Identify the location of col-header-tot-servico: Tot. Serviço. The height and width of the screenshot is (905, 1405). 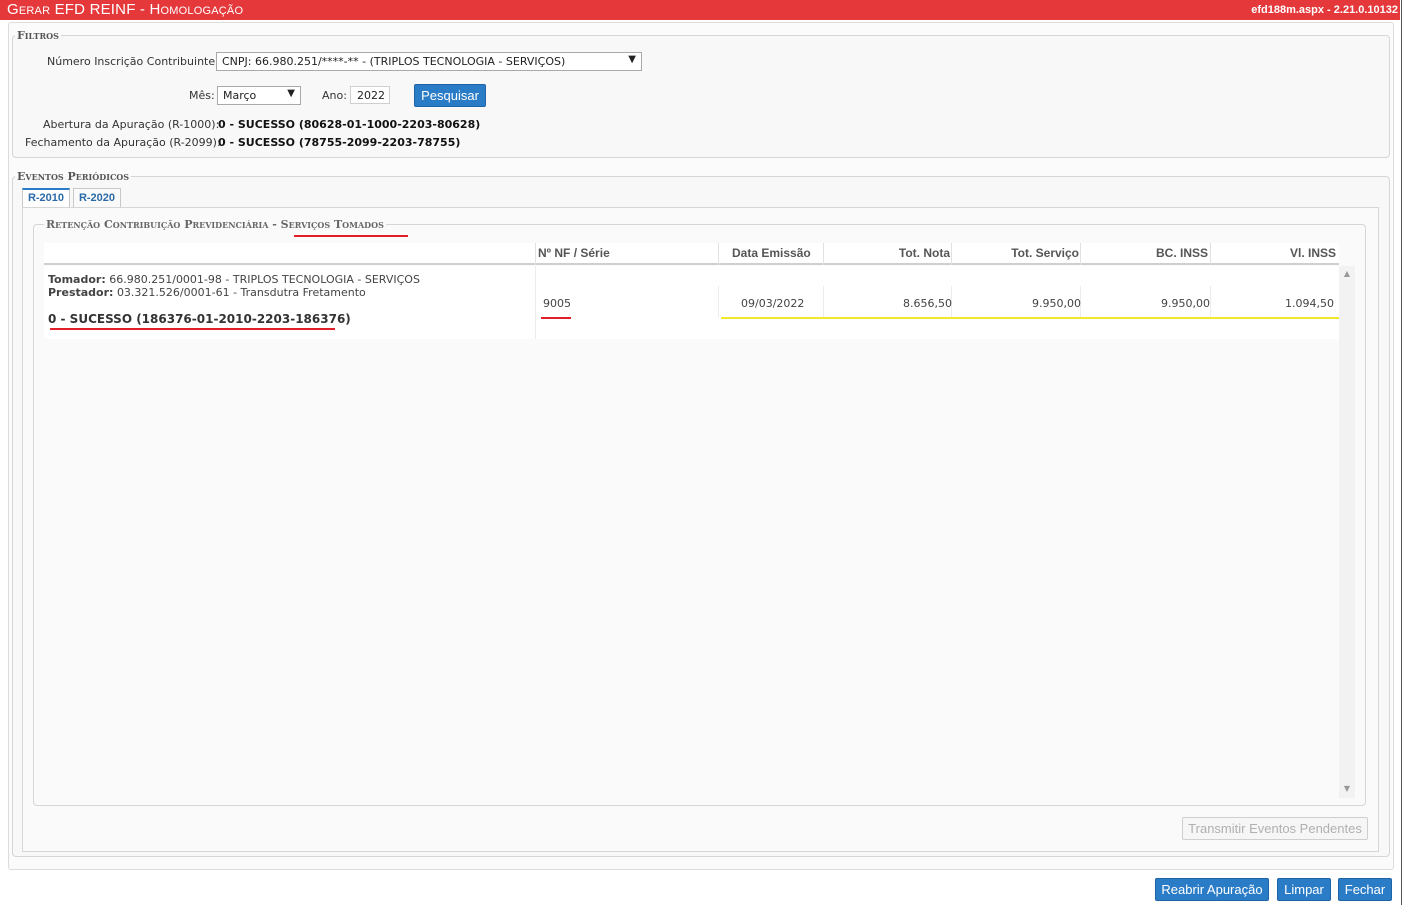
(1045, 253).